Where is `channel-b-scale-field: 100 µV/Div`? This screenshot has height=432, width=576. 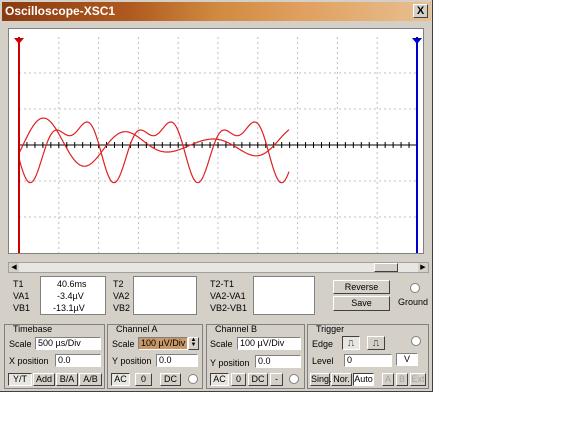 channel-b-scale-field: 100 µV/Div is located at coordinates (269, 343).